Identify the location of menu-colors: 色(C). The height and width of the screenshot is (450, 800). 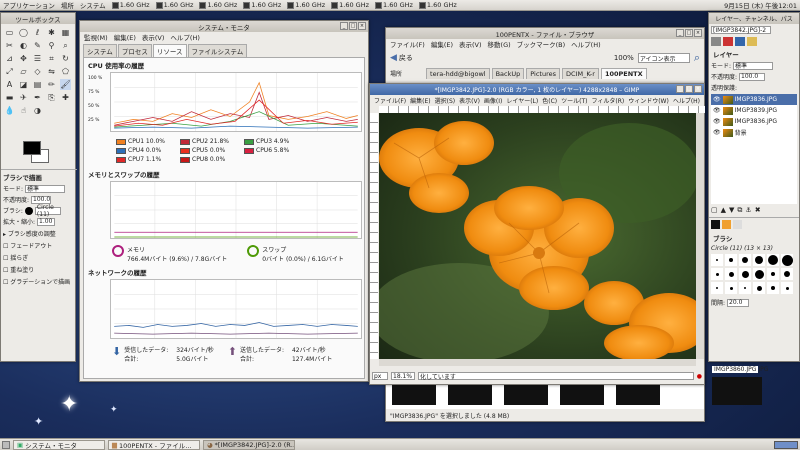
(549, 100).